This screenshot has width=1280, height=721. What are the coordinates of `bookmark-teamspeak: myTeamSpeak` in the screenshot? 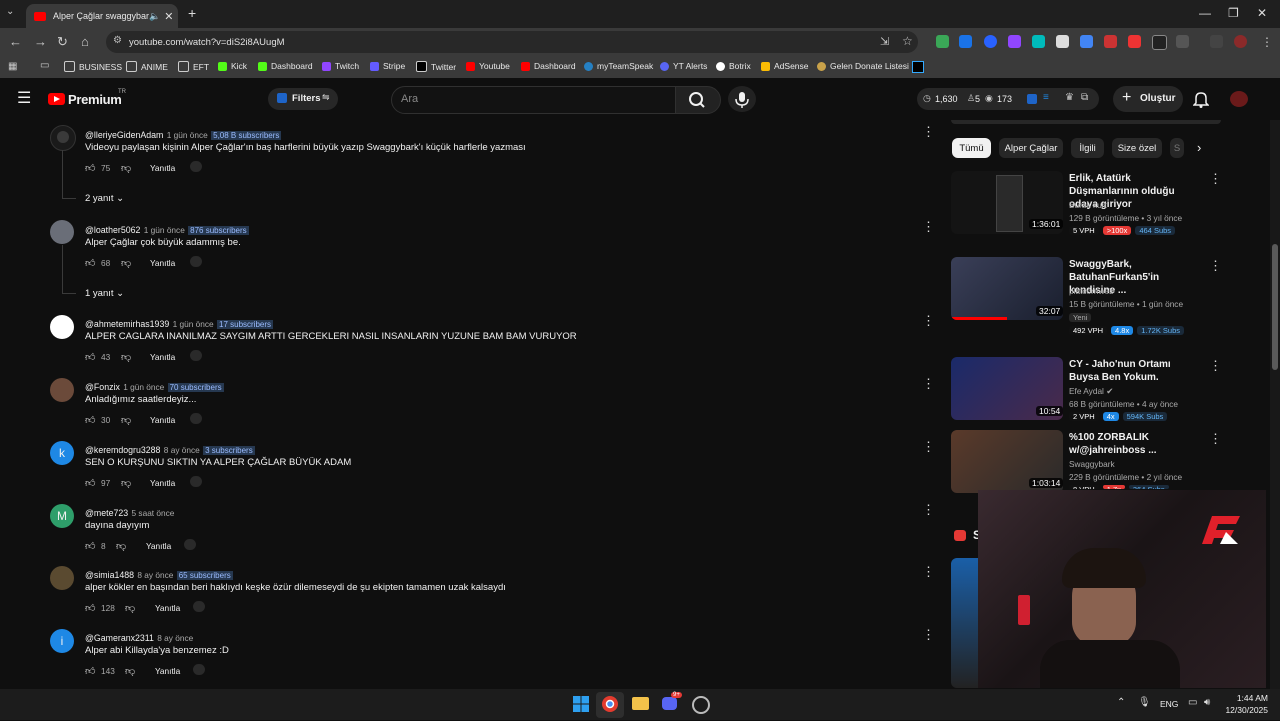 It's located at (618, 66).